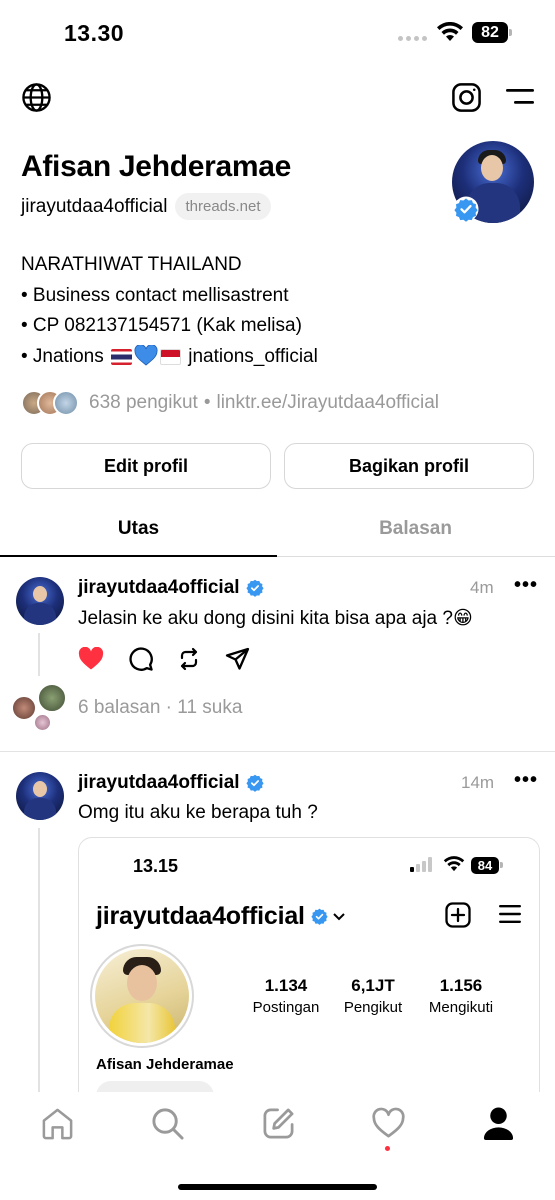  What do you see at coordinates (498, 1123) in the screenshot?
I see `profile-icon` at bounding box center [498, 1123].